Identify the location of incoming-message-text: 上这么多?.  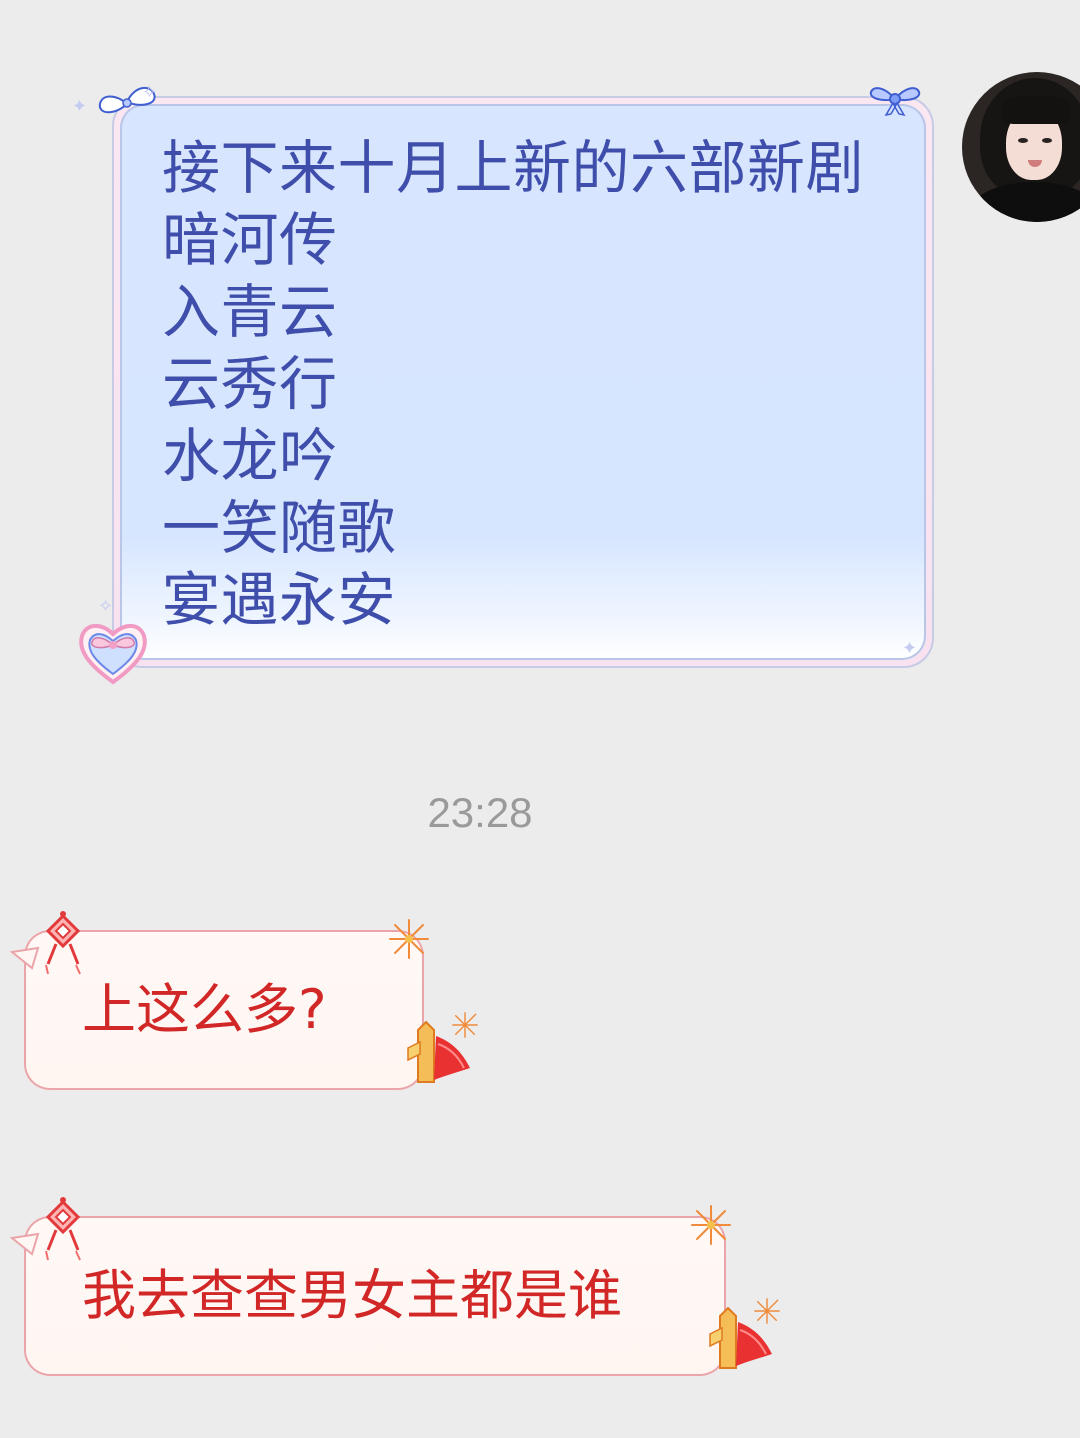
(204, 1009).